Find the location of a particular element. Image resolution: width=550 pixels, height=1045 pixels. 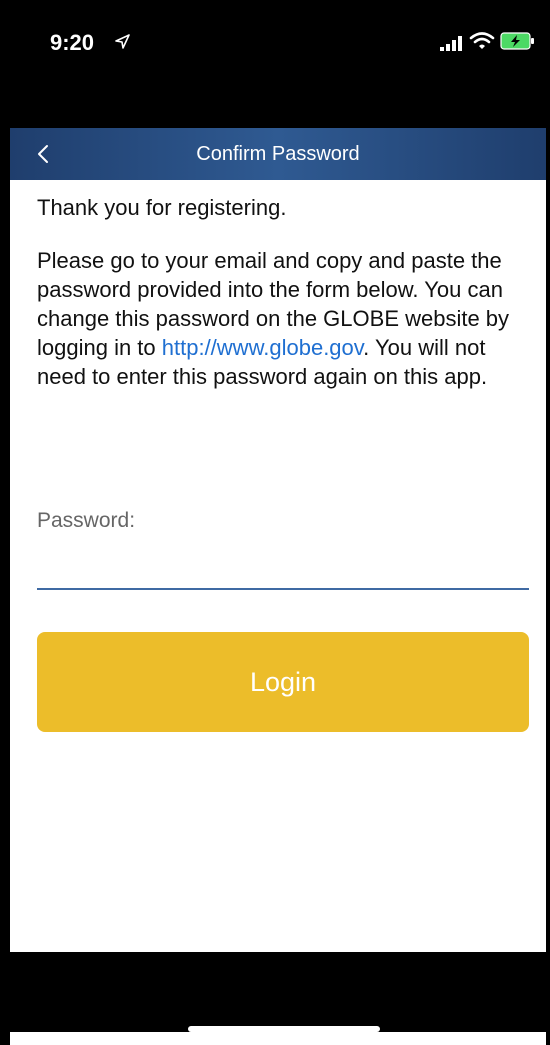

login-button: Login is located at coordinates (283, 682).